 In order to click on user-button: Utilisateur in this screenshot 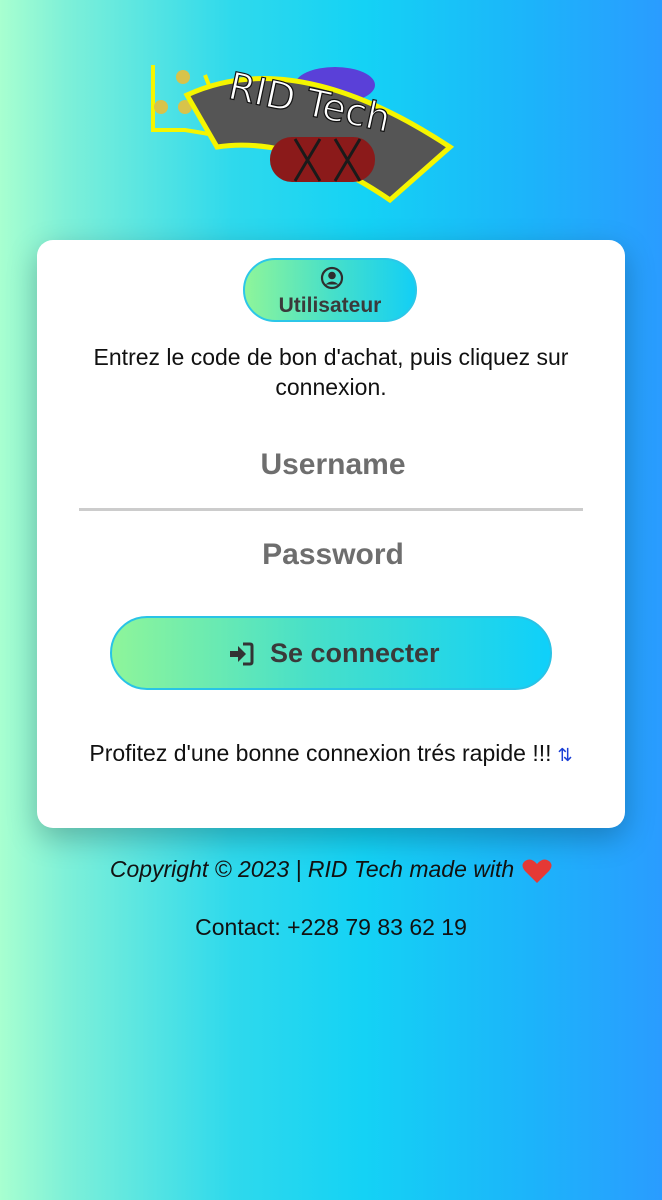, I will do `click(330, 290)`.